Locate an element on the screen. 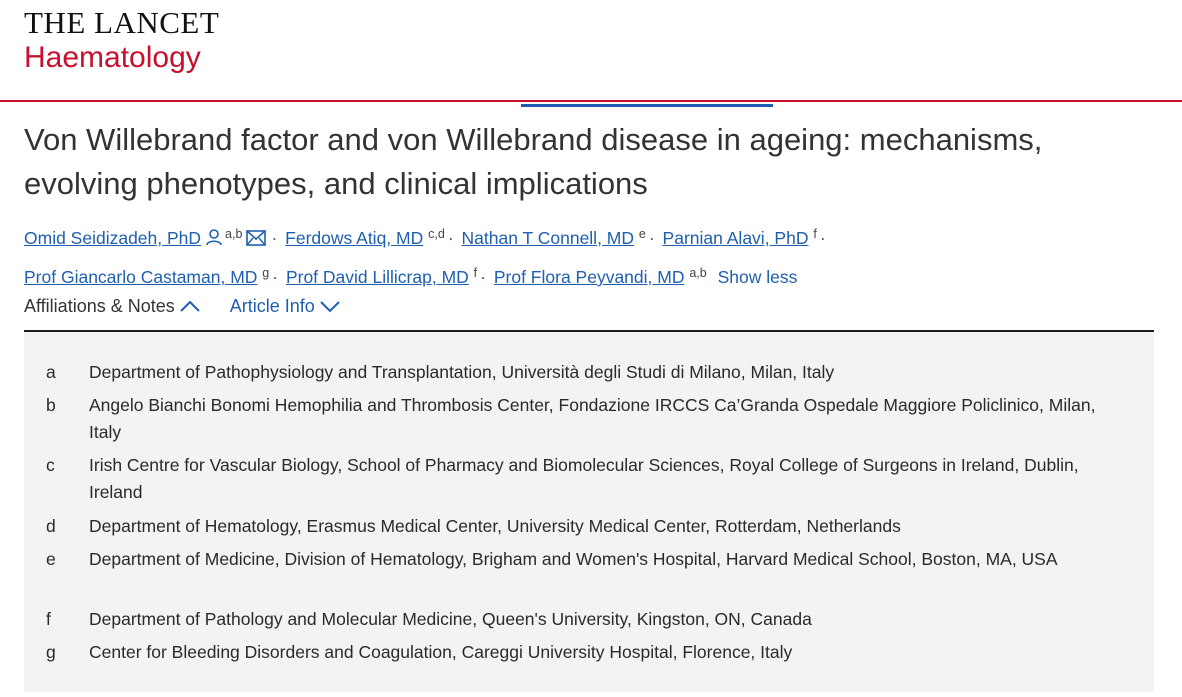 The image size is (1182, 697). affiliation-key: c is located at coordinates (50, 465).